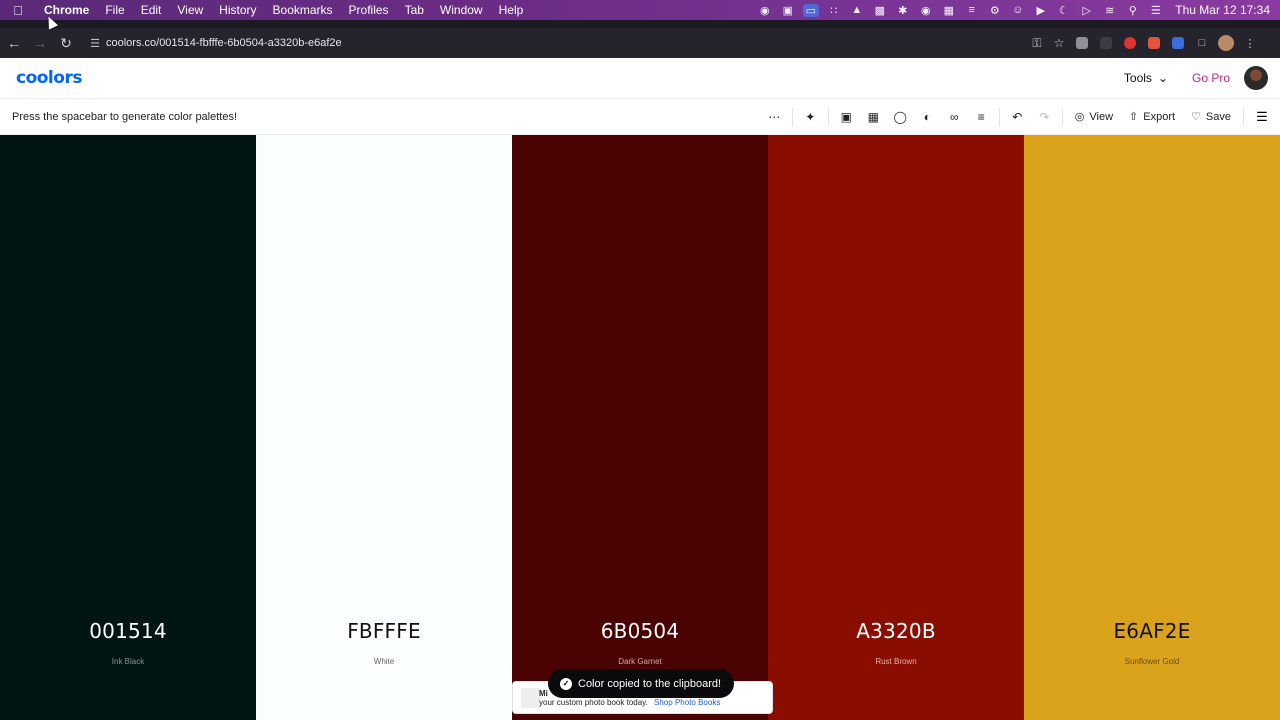 Image resolution: width=1280 pixels, height=720 pixels. Describe the element at coordinates (1196, 117) in the screenshot. I see `heart-icon: ♡` at that location.